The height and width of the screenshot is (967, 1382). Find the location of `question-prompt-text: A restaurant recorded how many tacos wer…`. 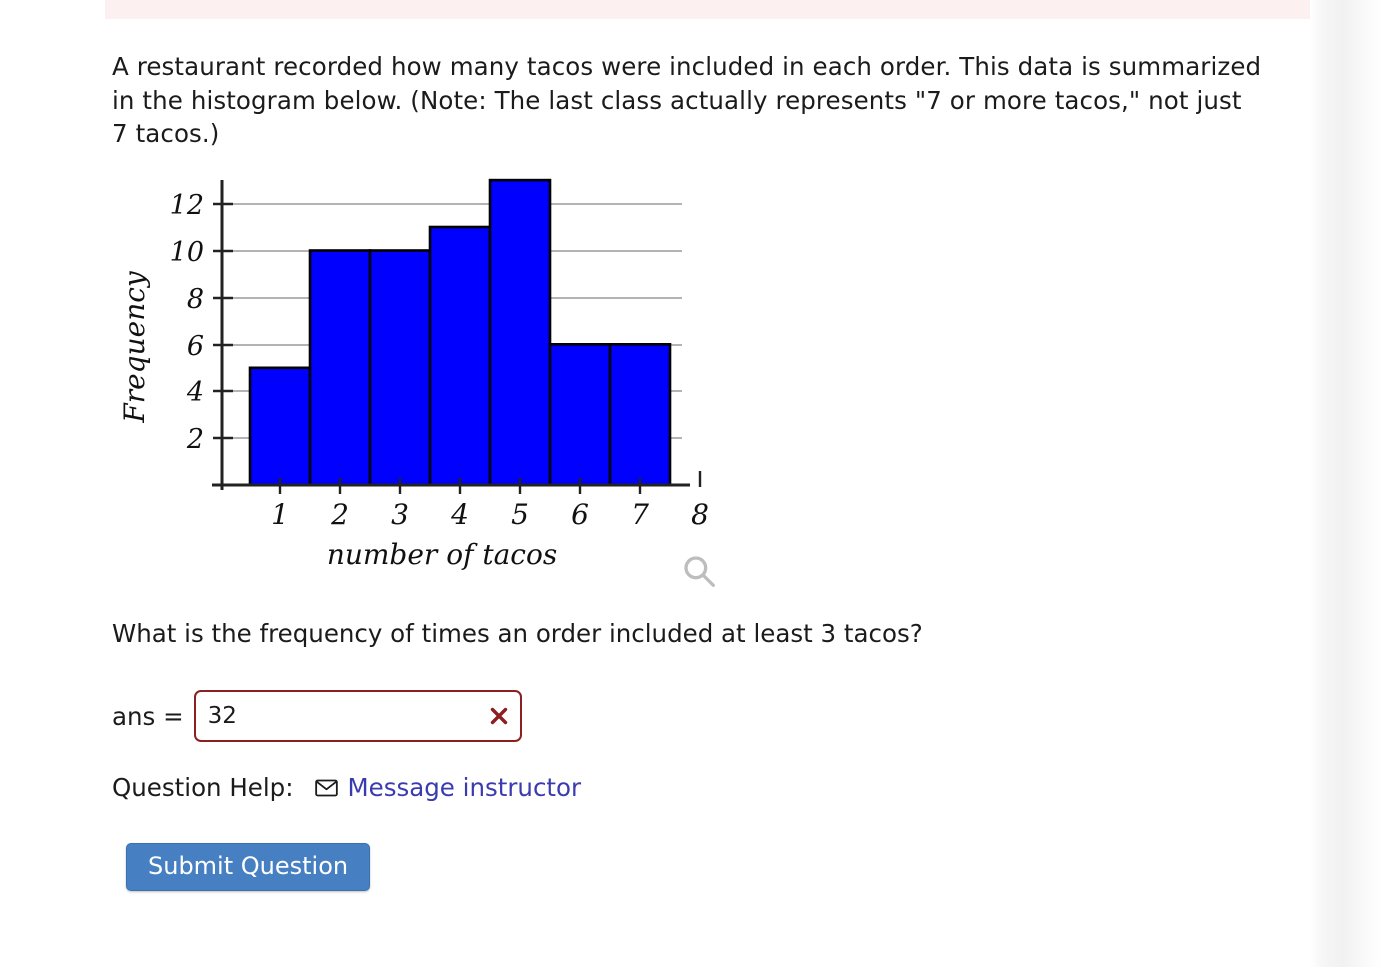

question-prompt-text: A restaurant recorded how many tacos wer… is located at coordinates (687, 100).